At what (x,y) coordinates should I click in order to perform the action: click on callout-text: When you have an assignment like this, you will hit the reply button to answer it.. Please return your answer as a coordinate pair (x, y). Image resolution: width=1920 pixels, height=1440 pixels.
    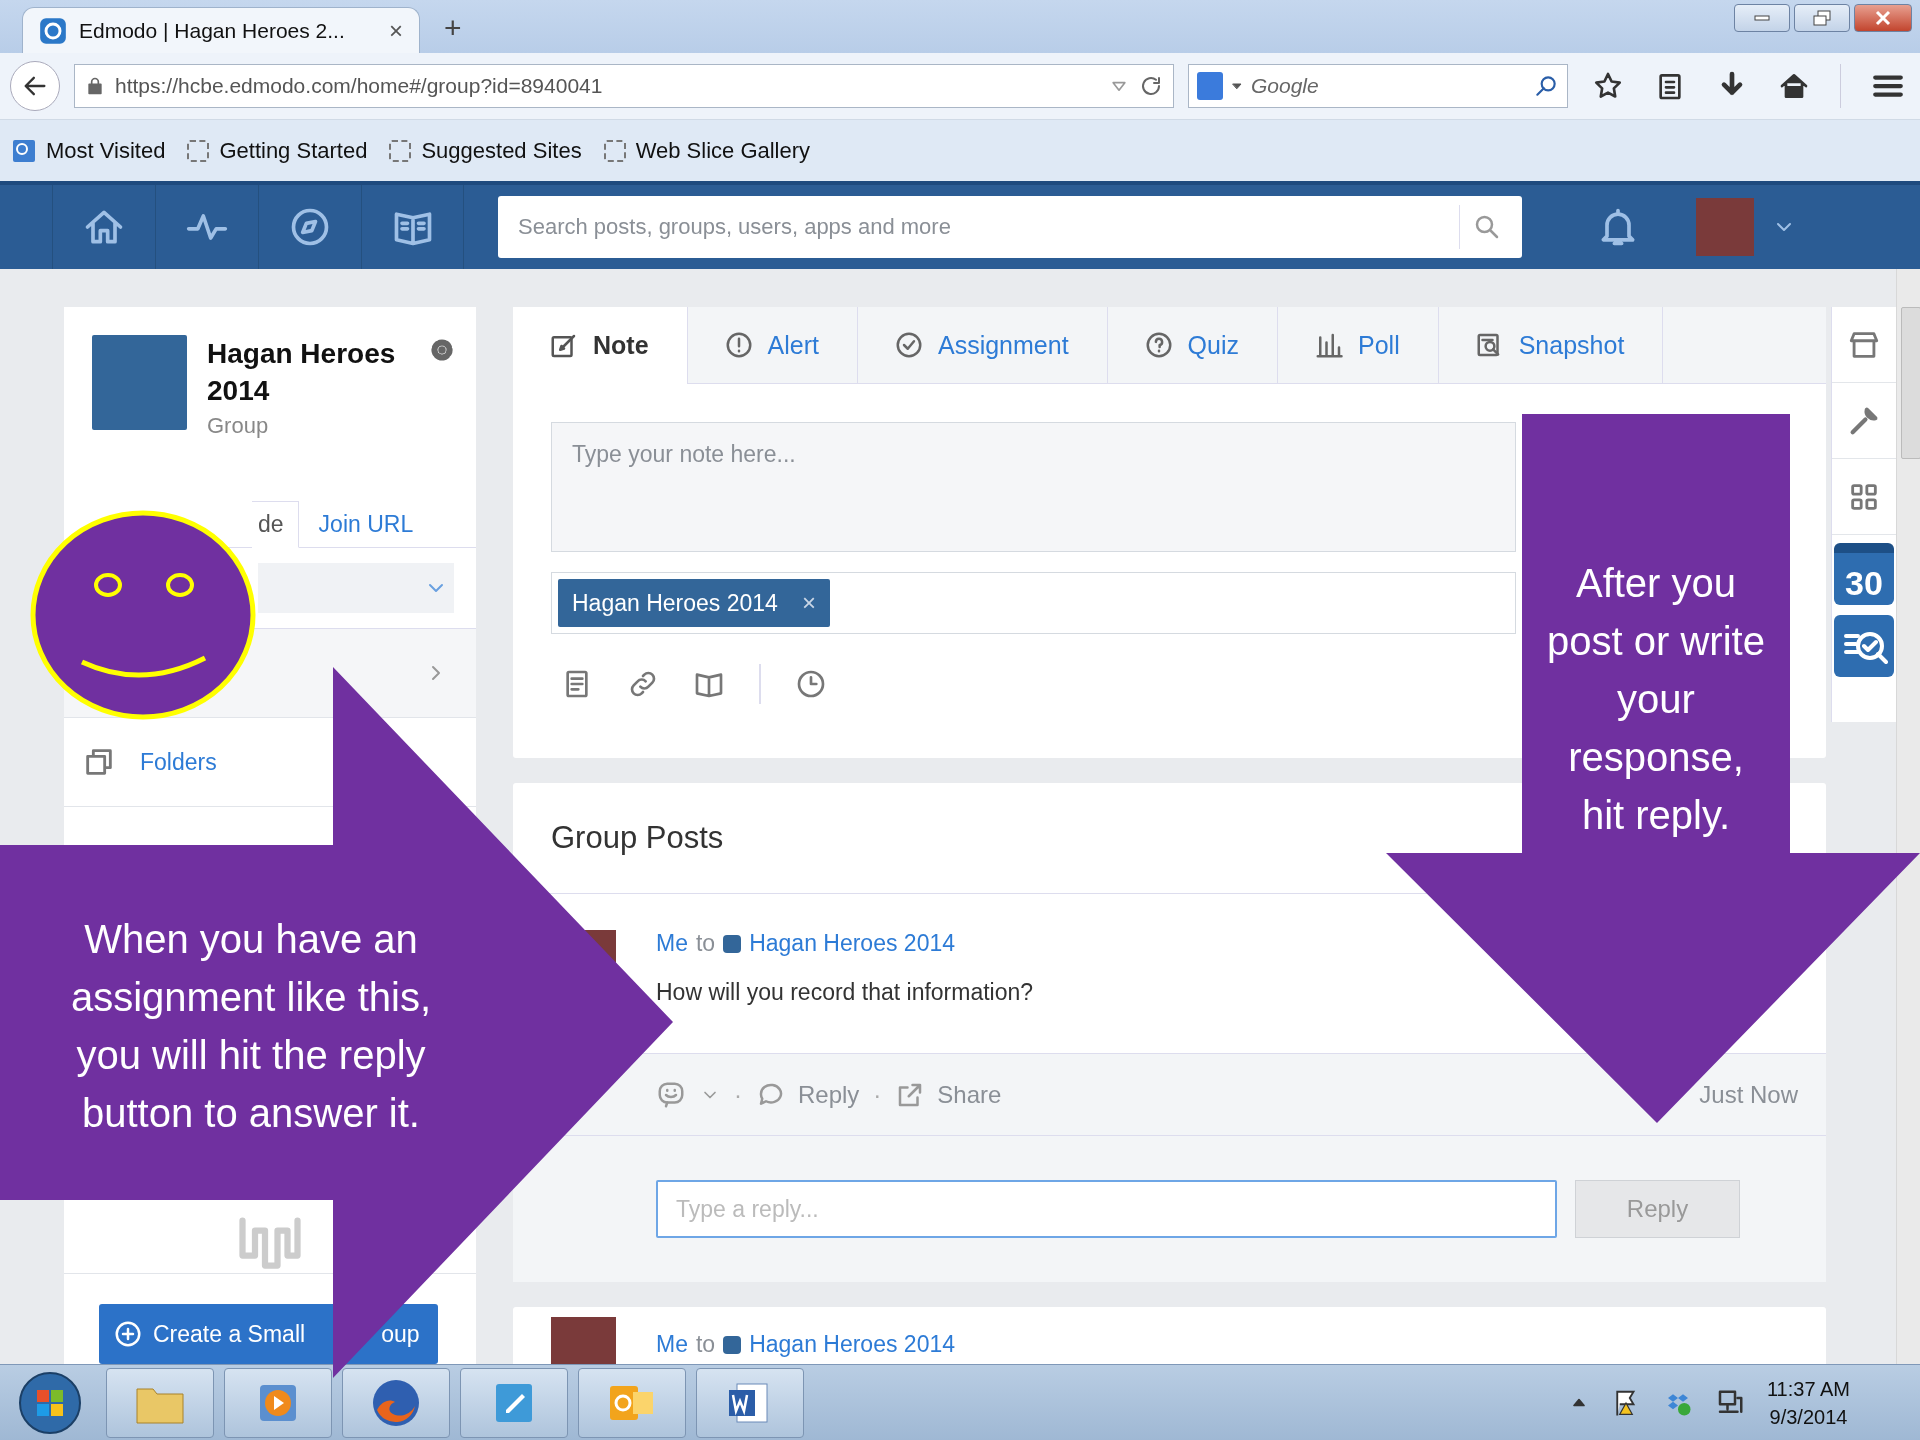
    Looking at the image, I should click on (251, 1026).